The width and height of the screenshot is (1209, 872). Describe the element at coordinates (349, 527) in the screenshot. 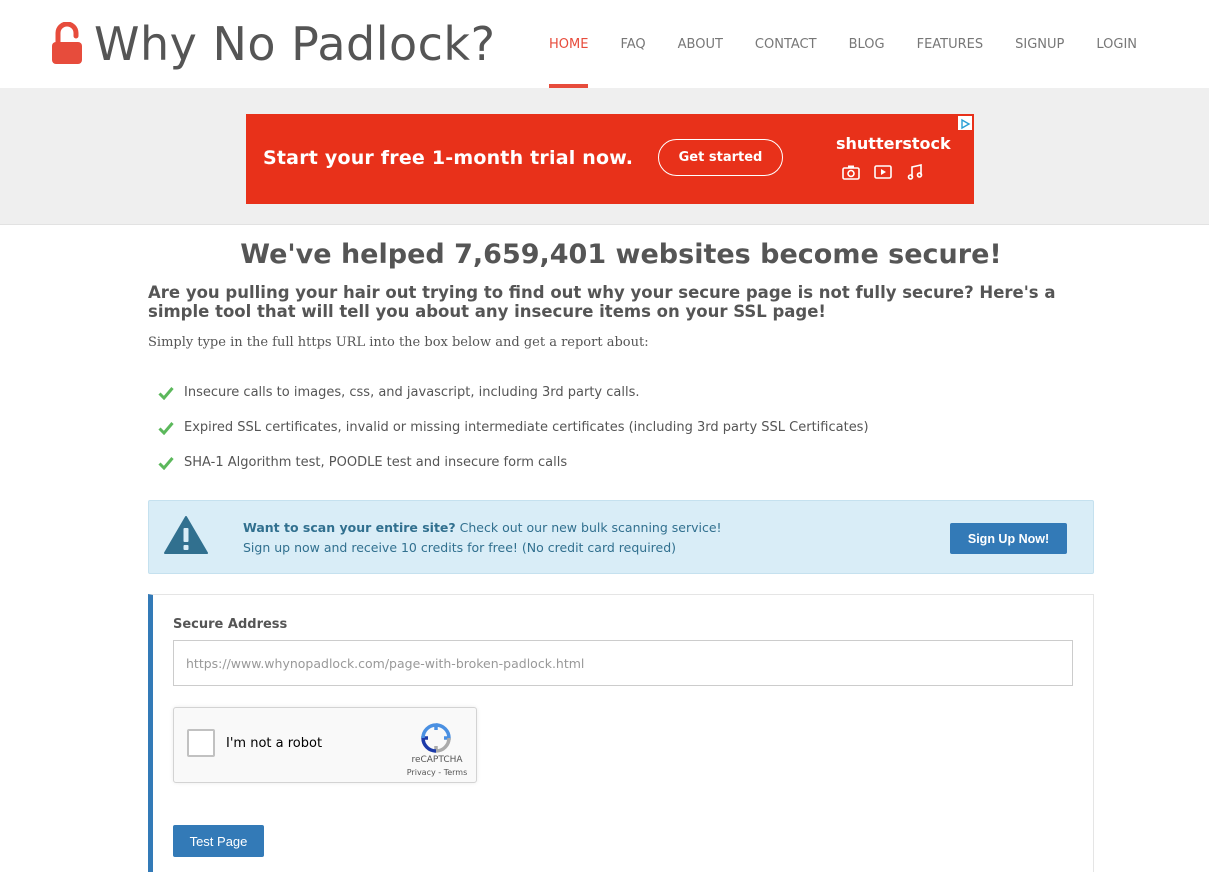

I see `alert-bold-text: Want to scan your entire site?` at that location.